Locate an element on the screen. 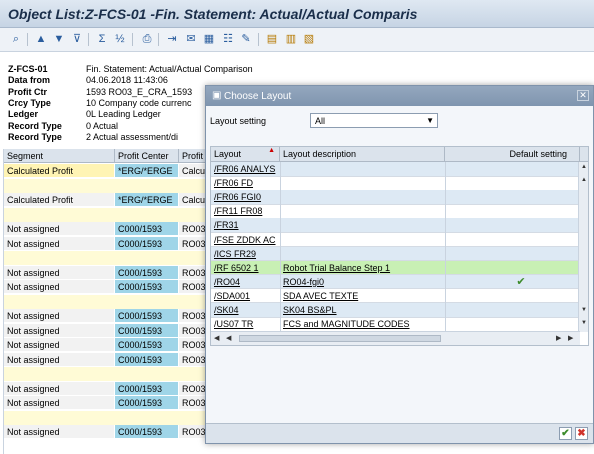 This screenshot has width=594, height=454. layout-name: /SDA001 is located at coordinates (247, 296).